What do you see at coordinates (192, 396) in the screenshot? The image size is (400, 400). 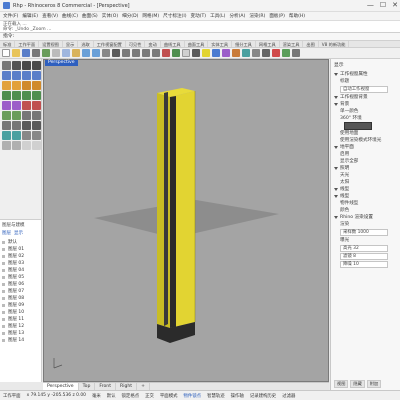 I see `status-osnap: 物件锁点` at bounding box center [192, 396].